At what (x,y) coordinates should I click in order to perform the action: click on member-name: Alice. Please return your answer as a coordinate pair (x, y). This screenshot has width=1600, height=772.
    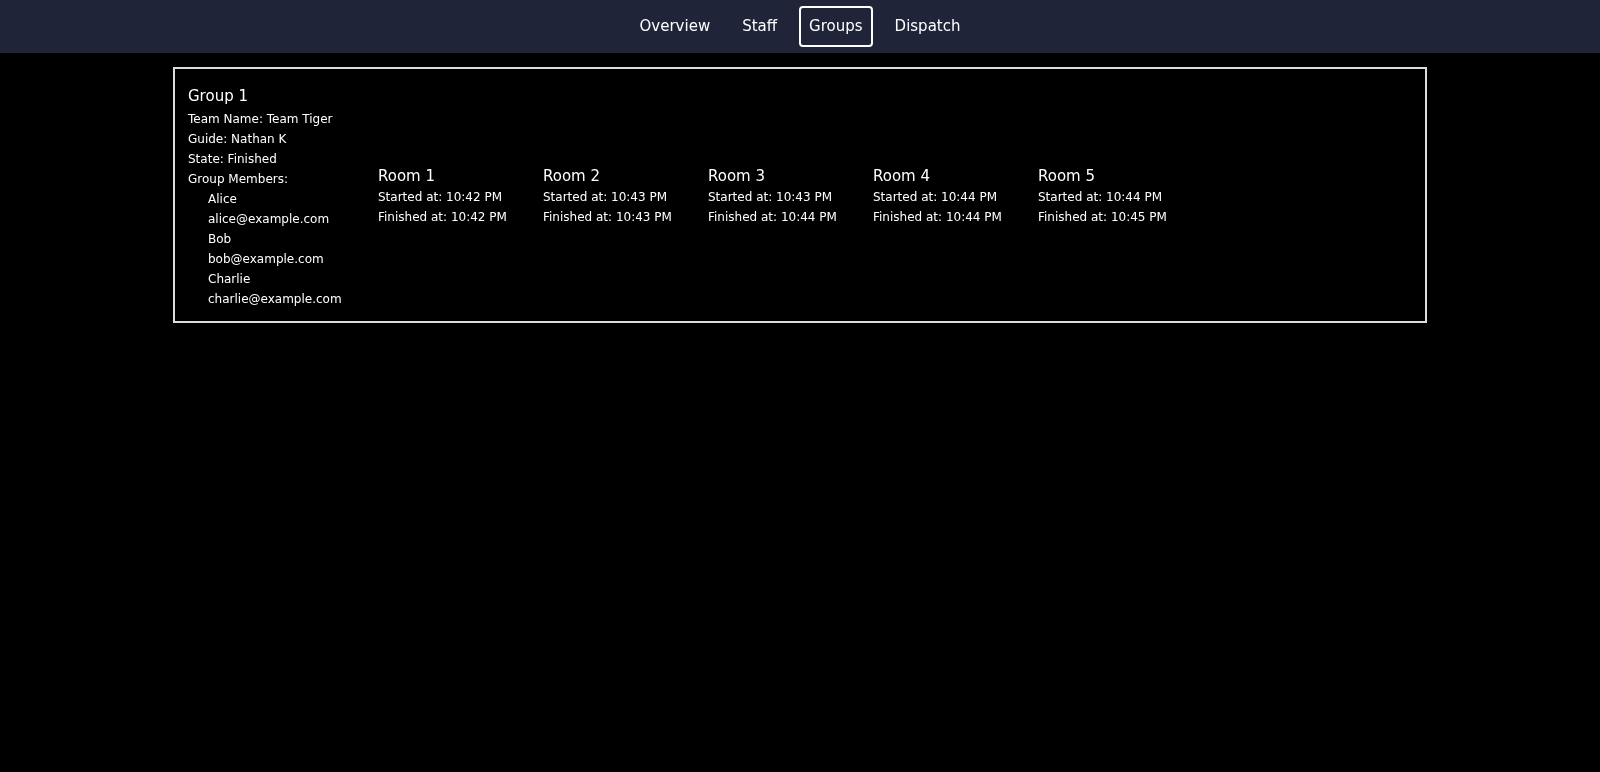
    Looking at the image, I should click on (223, 199).